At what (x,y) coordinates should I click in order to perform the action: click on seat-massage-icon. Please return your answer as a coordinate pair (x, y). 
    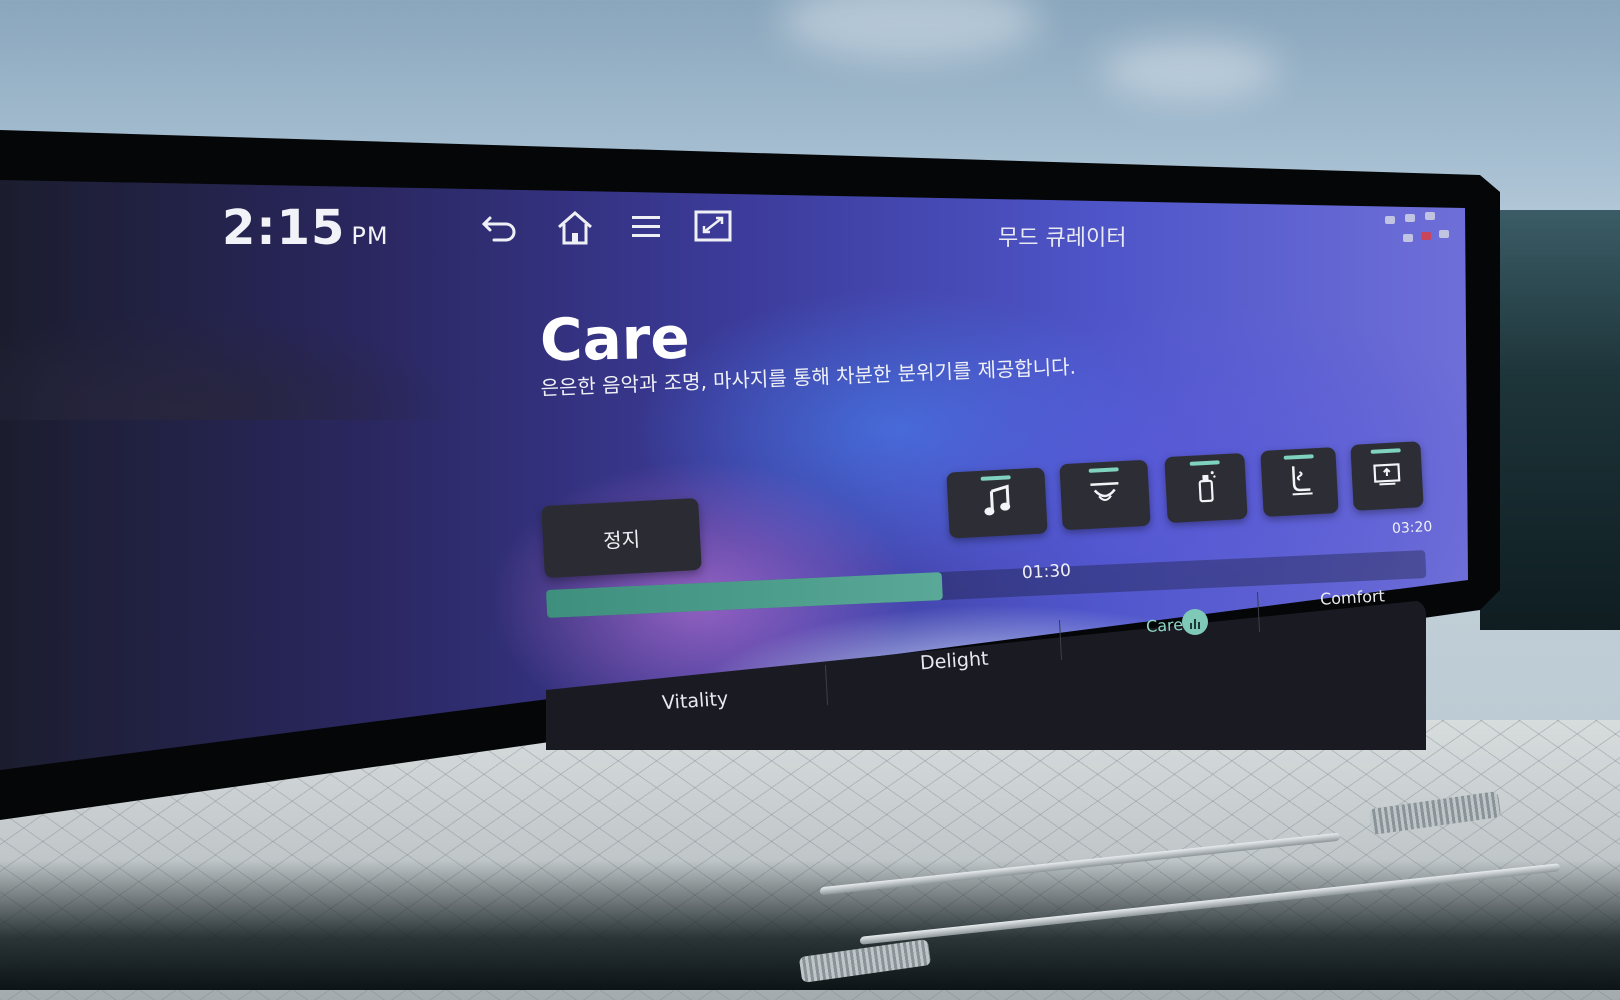
    Looking at the image, I should click on (1300, 481).